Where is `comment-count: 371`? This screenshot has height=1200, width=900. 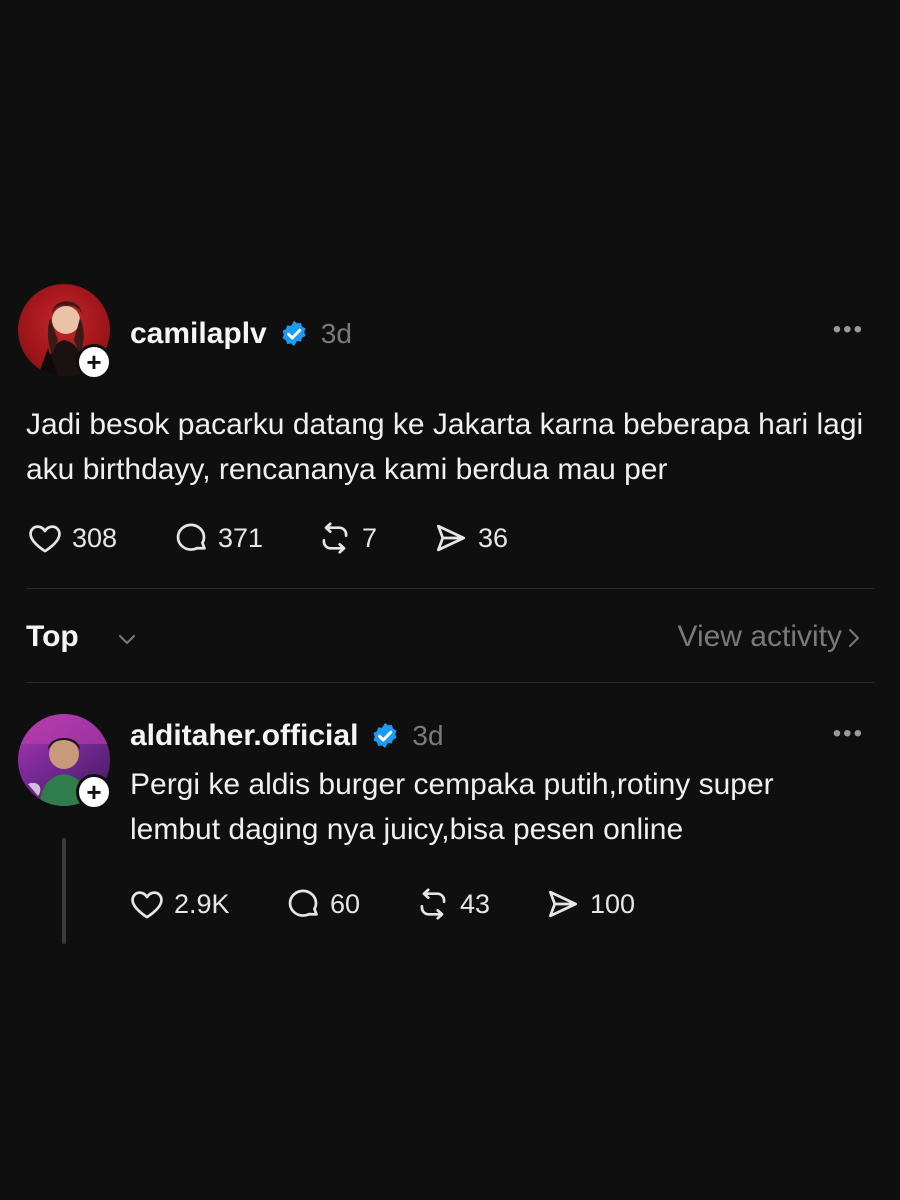 comment-count: 371 is located at coordinates (241, 537).